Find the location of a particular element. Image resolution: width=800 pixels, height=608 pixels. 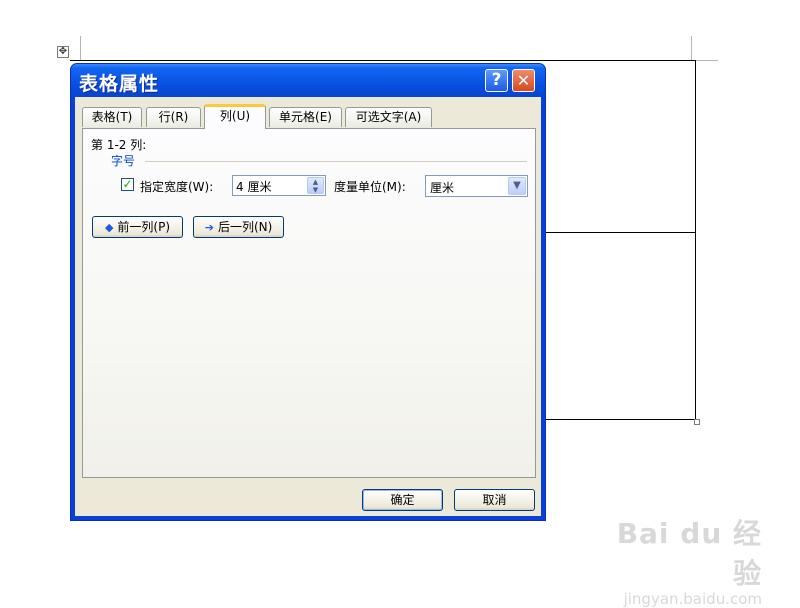

previous-column-button: ◆ 前一列(P) is located at coordinates (137, 227).